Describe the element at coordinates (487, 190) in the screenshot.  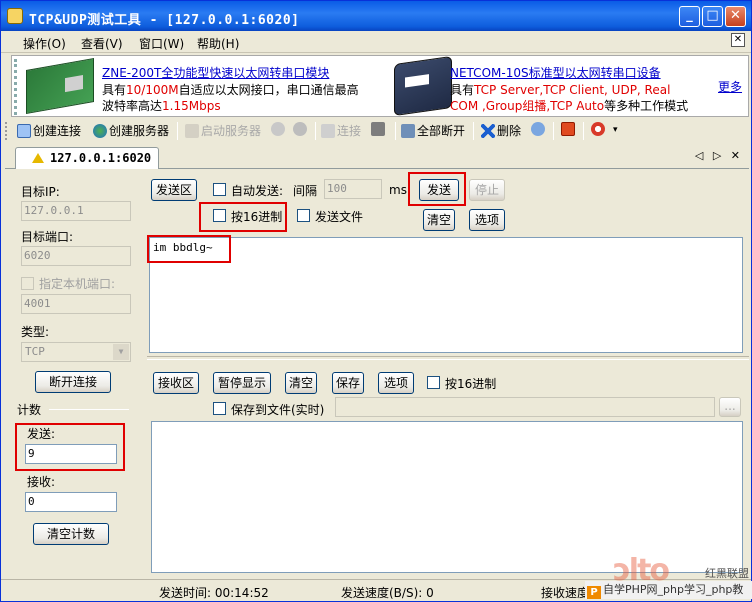
I see `stop-send-button: 停止` at that location.